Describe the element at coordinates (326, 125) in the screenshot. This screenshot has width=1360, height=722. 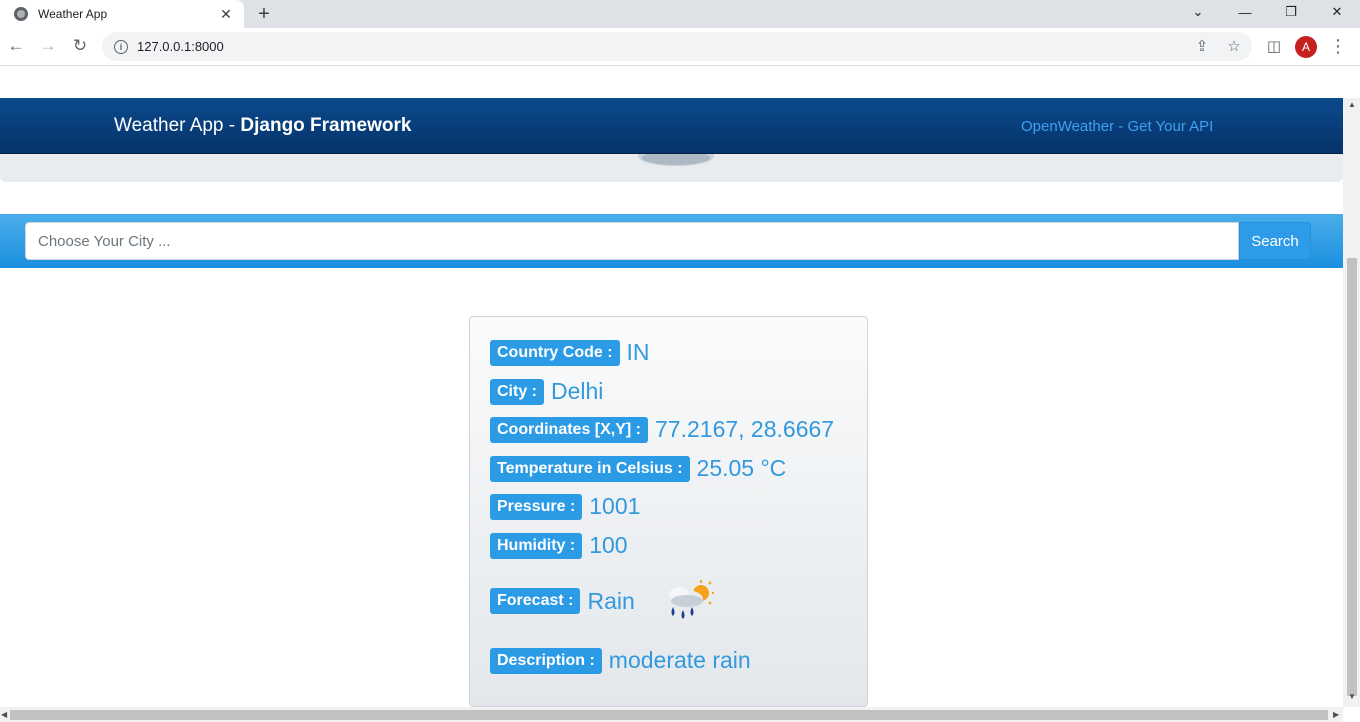
I see `brand-bold: Django Framework` at that location.